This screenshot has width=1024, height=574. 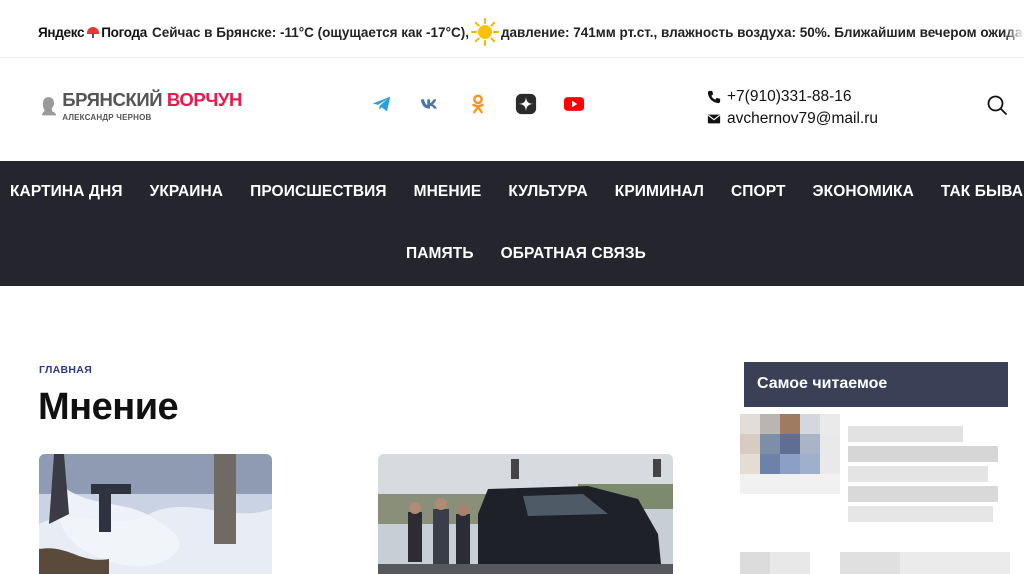 What do you see at coordinates (1014, 28) in the screenshot?
I see `ticker-fade` at bounding box center [1014, 28].